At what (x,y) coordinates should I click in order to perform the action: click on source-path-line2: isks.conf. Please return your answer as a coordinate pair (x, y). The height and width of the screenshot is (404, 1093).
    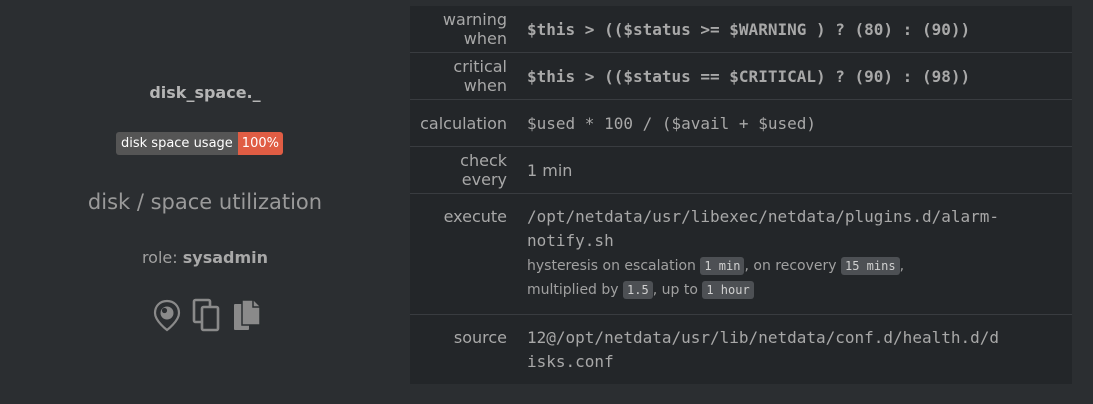
    Looking at the image, I should click on (570, 361).